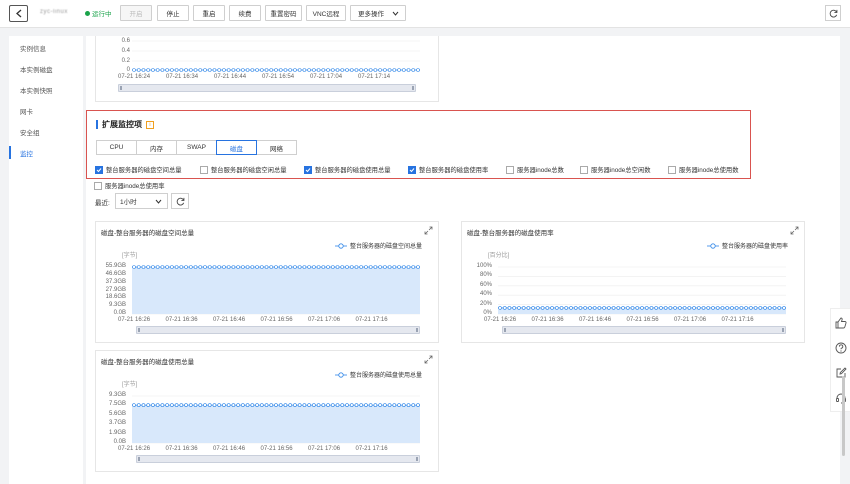  What do you see at coordinates (485, 275) in the screenshot?
I see `y-tick-label: 80%` at bounding box center [485, 275].